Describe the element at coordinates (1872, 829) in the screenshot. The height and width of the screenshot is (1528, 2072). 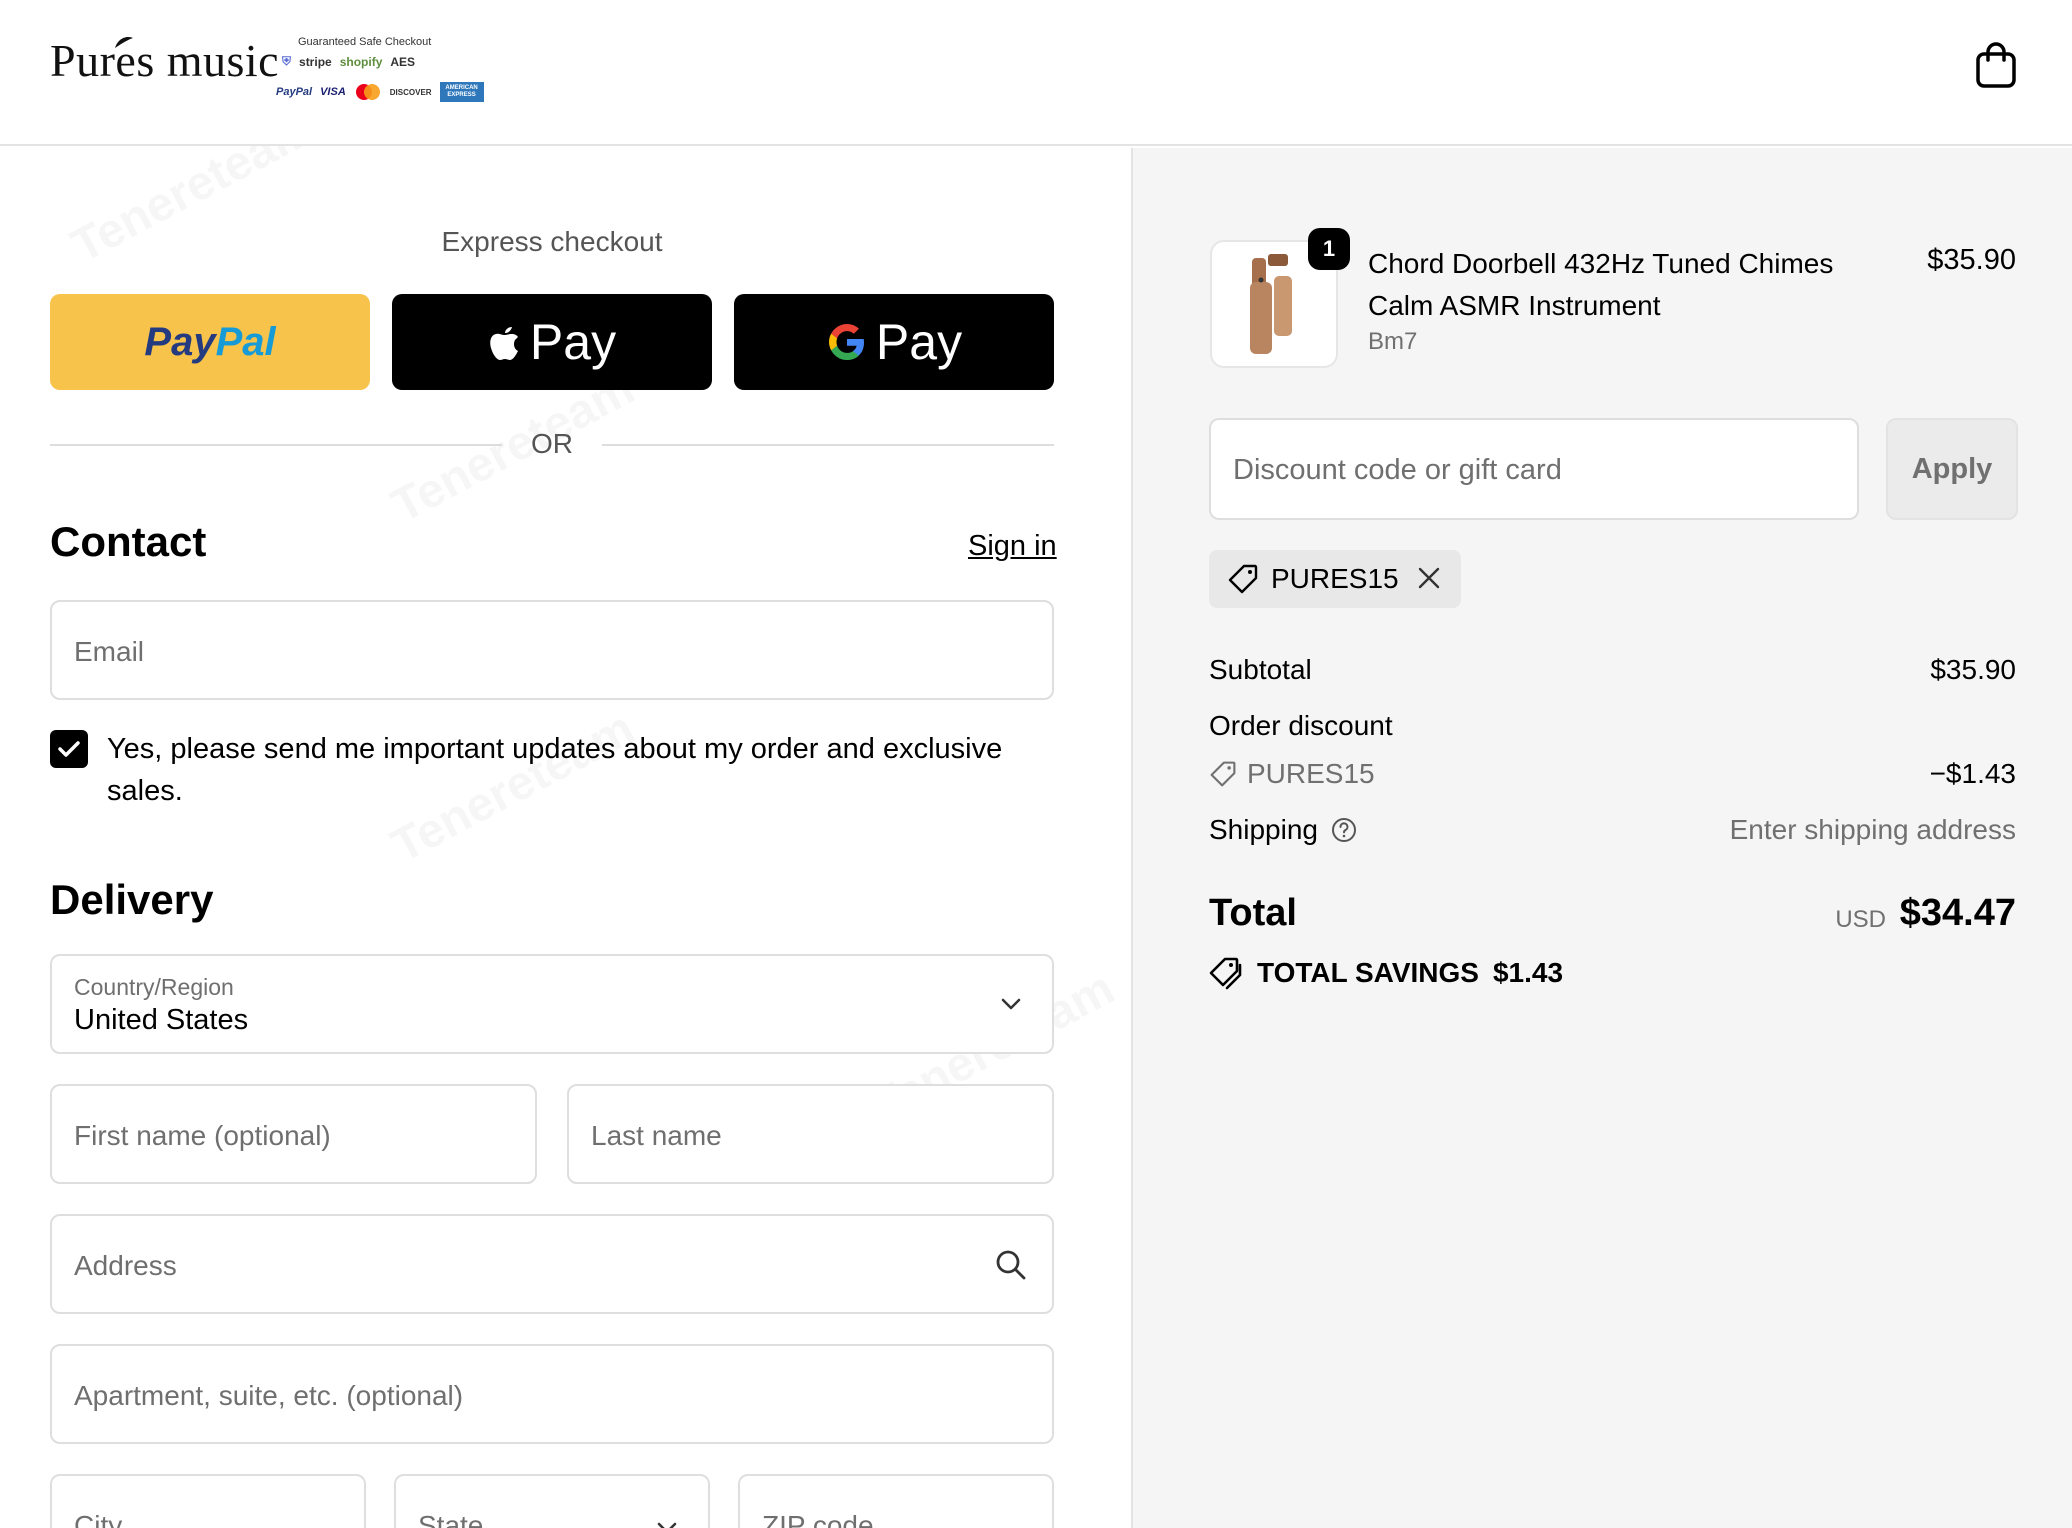
I see `shipping-value: Enter shipping address` at that location.